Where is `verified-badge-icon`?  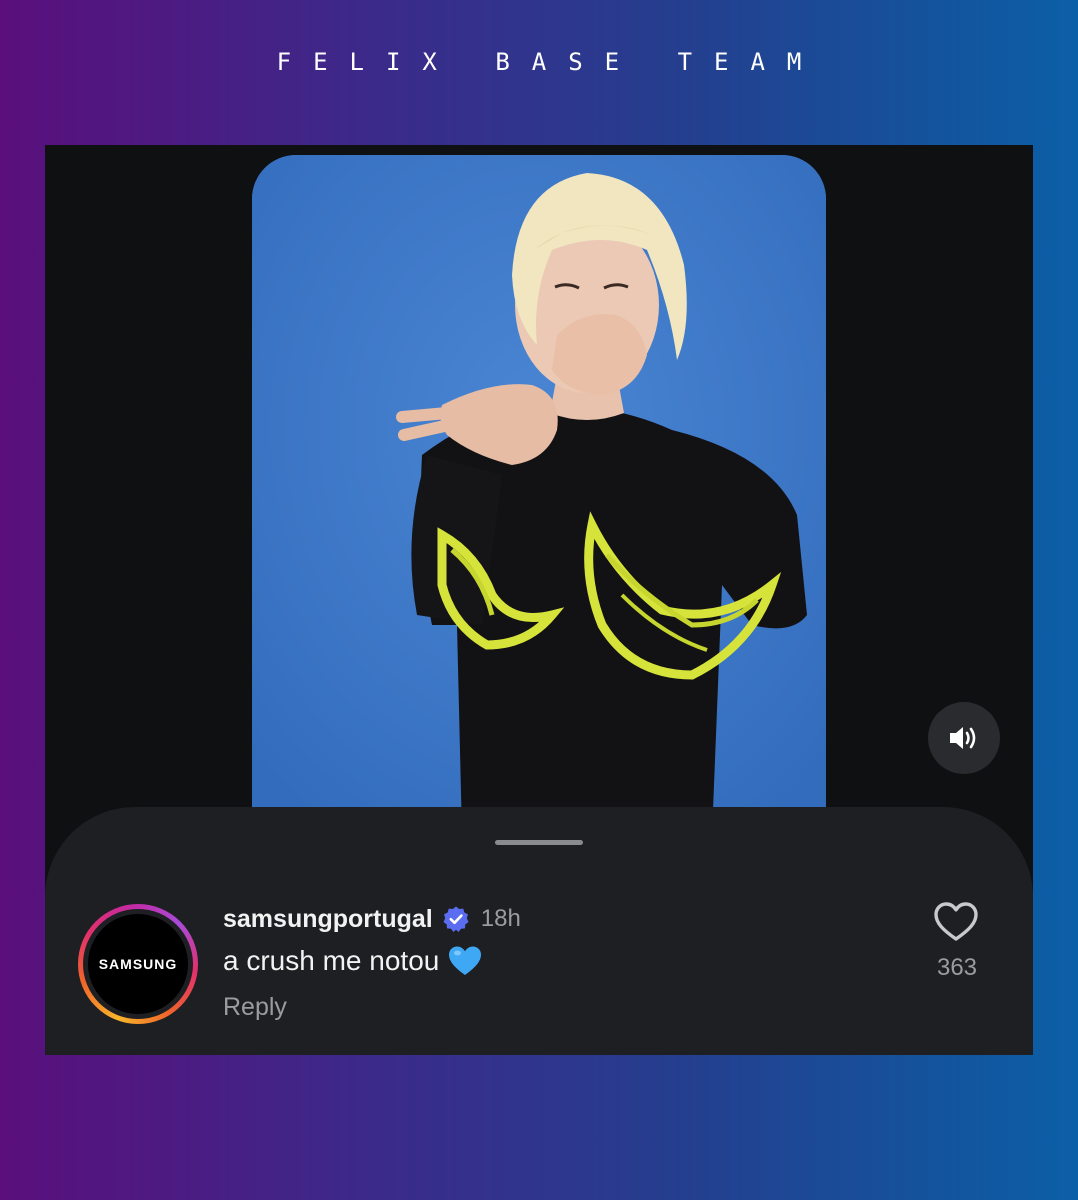 verified-badge-icon is located at coordinates (456, 919).